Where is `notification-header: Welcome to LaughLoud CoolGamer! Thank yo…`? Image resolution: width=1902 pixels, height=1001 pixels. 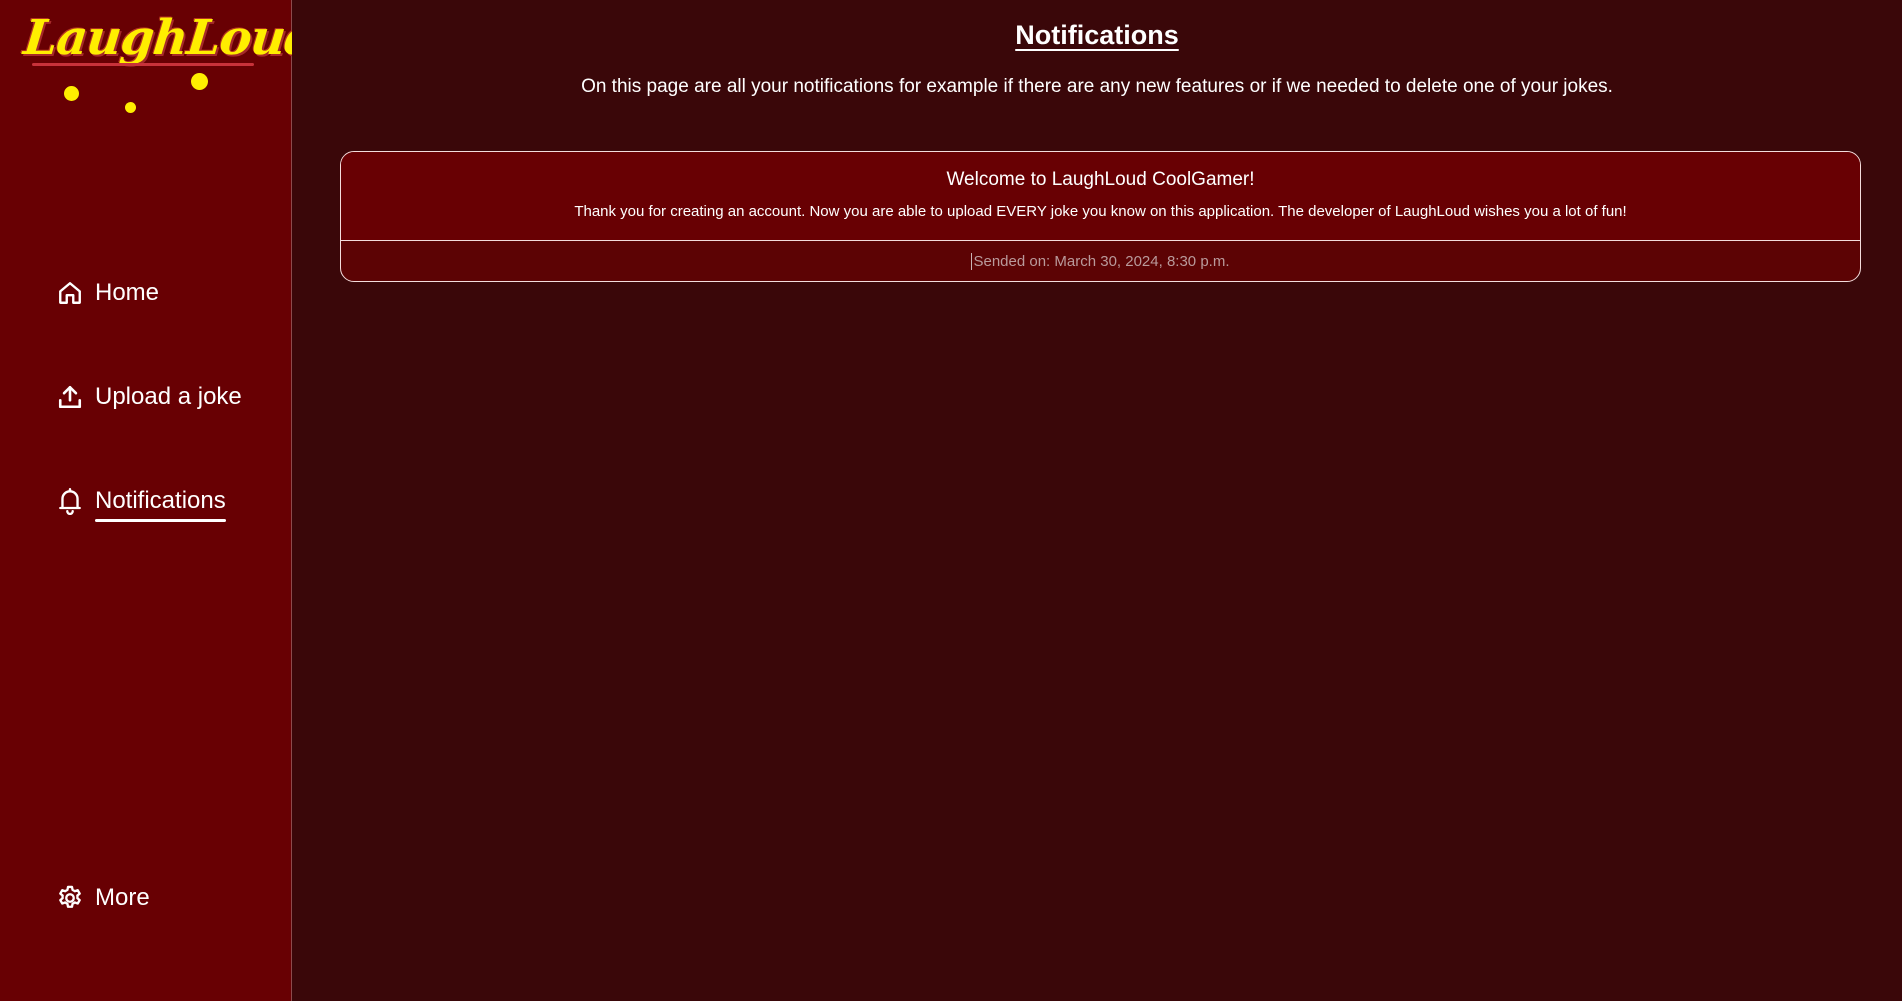
notification-header: Welcome to LaughLoud CoolGamer! Thank yo… is located at coordinates (1100, 196).